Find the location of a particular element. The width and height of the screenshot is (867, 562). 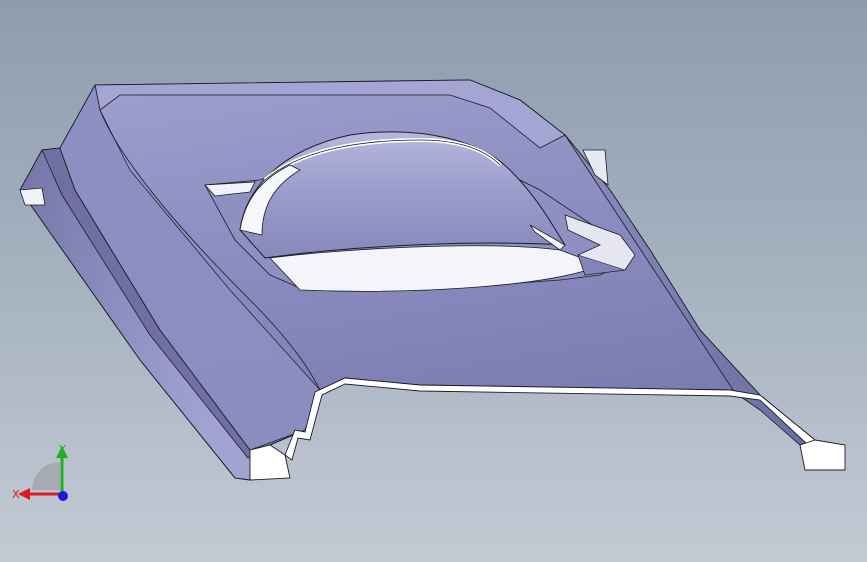

x-axis-arrowhead is located at coordinates (24, 494).